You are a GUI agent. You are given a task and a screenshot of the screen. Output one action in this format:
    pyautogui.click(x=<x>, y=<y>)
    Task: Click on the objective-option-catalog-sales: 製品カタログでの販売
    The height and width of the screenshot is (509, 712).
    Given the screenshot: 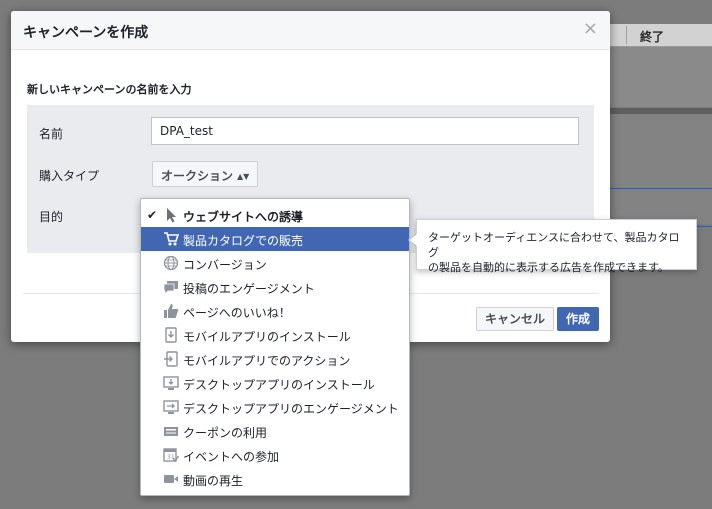 What is the action you would take?
    pyautogui.click(x=275, y=239)
    